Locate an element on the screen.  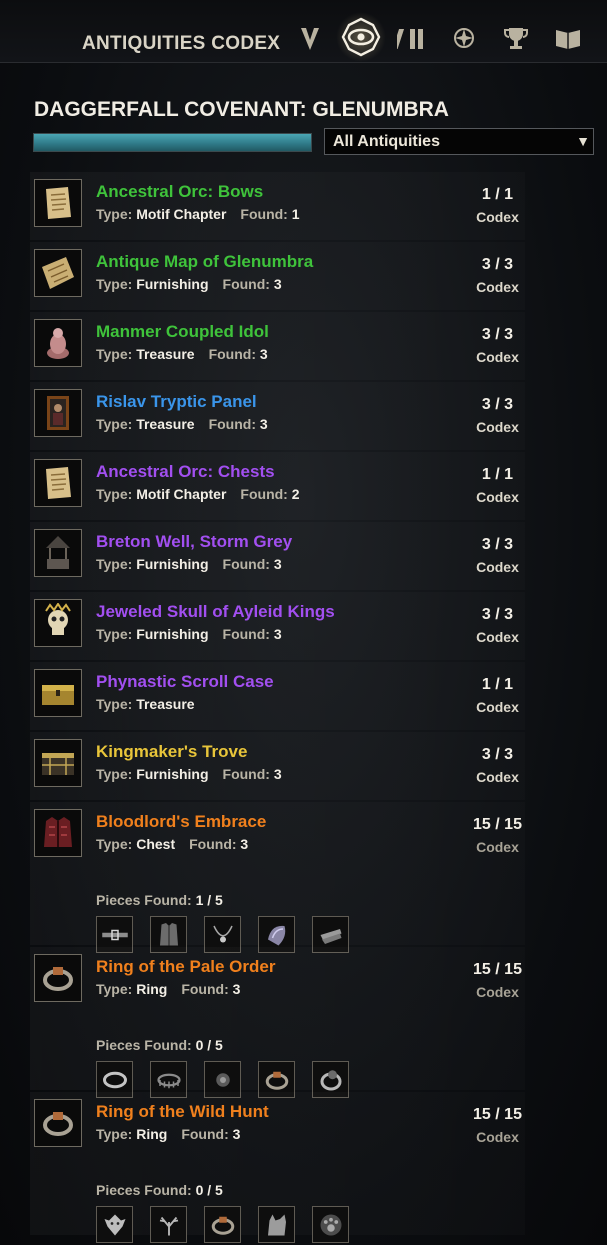
wolf-icon is located at coordinates (276, 1224).